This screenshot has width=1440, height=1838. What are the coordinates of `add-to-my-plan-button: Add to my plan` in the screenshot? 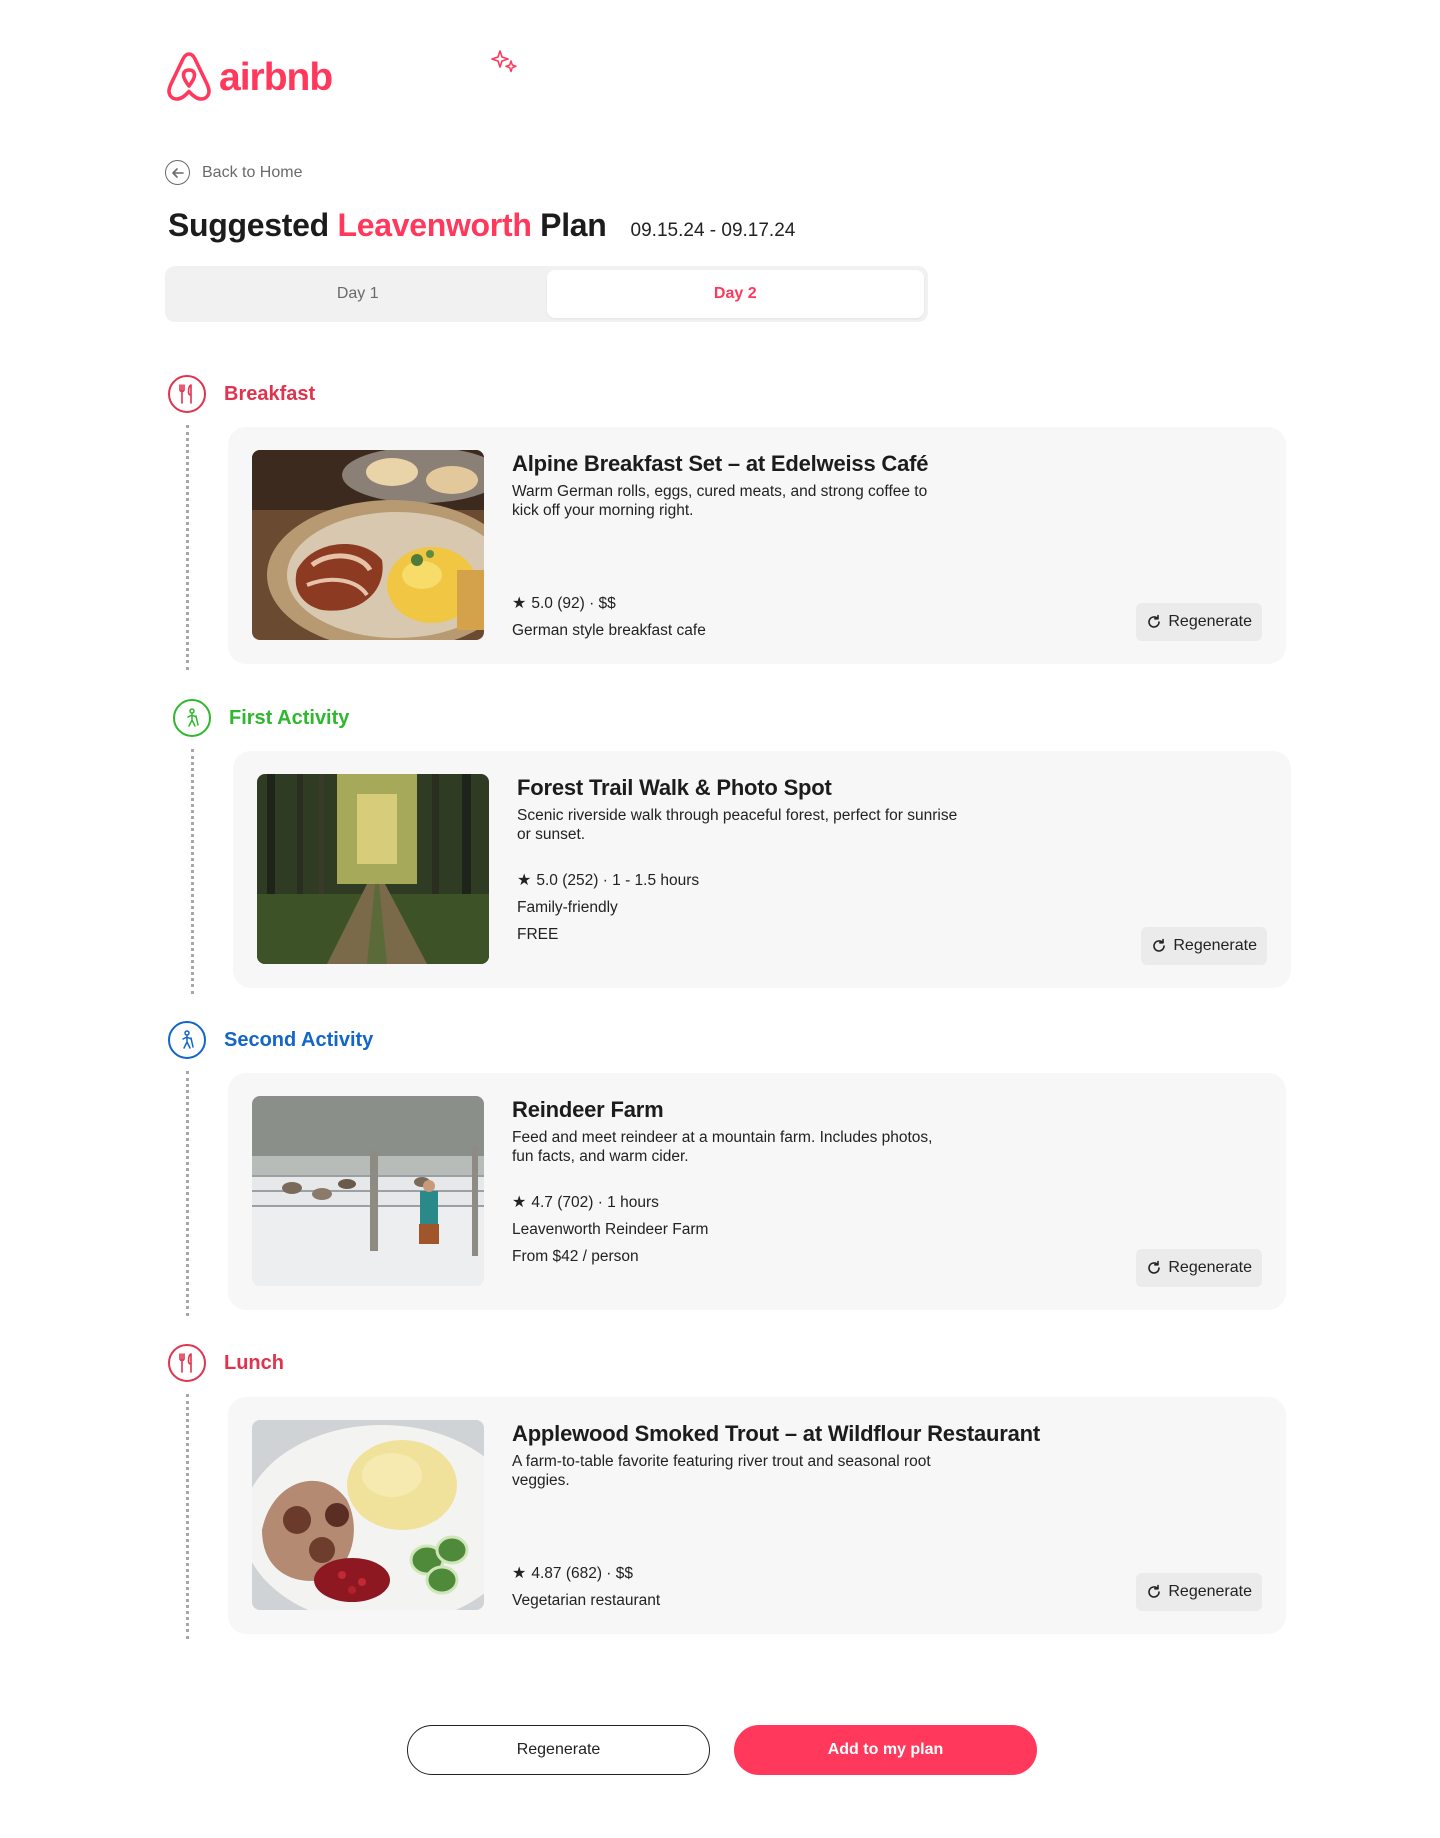 It's located at (885, 1750).